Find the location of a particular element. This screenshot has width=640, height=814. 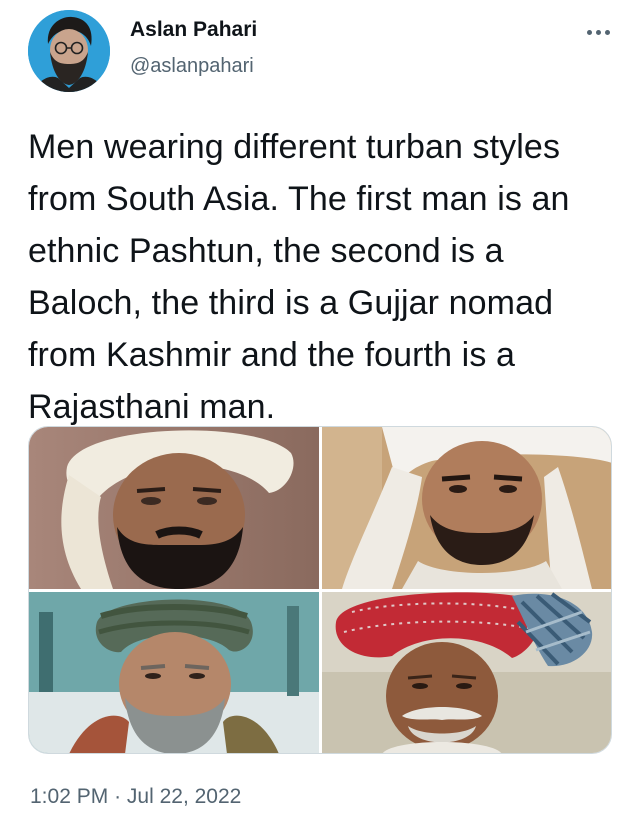

baloch-man-image is located at coordinates (466, 508).